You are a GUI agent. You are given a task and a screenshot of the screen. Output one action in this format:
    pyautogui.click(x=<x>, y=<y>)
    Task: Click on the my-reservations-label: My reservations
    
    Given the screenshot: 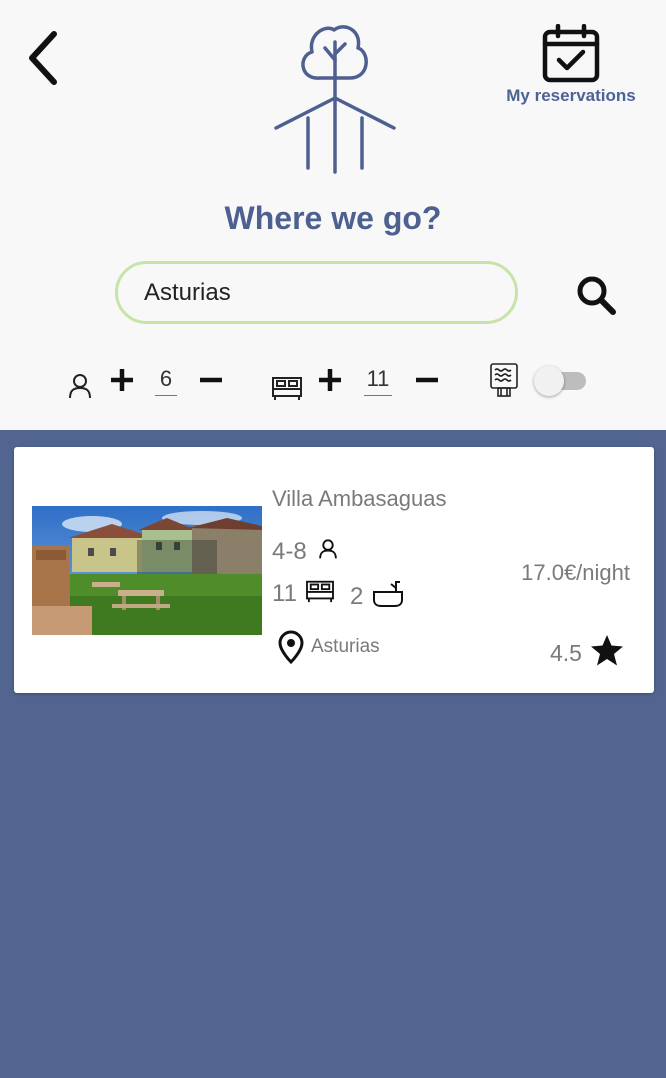 What is the action you would take?
    pyautogui.click(x=571, y=95)
    